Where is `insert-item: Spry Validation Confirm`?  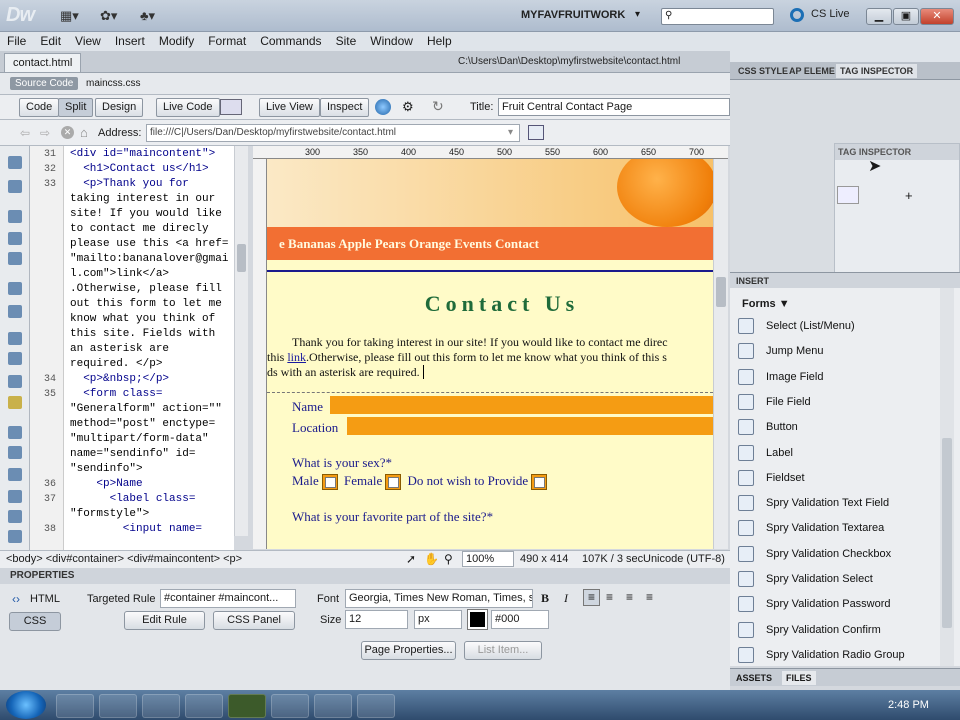 insert-item: Spry Validation Confirm is located at coordinates (809, 631).